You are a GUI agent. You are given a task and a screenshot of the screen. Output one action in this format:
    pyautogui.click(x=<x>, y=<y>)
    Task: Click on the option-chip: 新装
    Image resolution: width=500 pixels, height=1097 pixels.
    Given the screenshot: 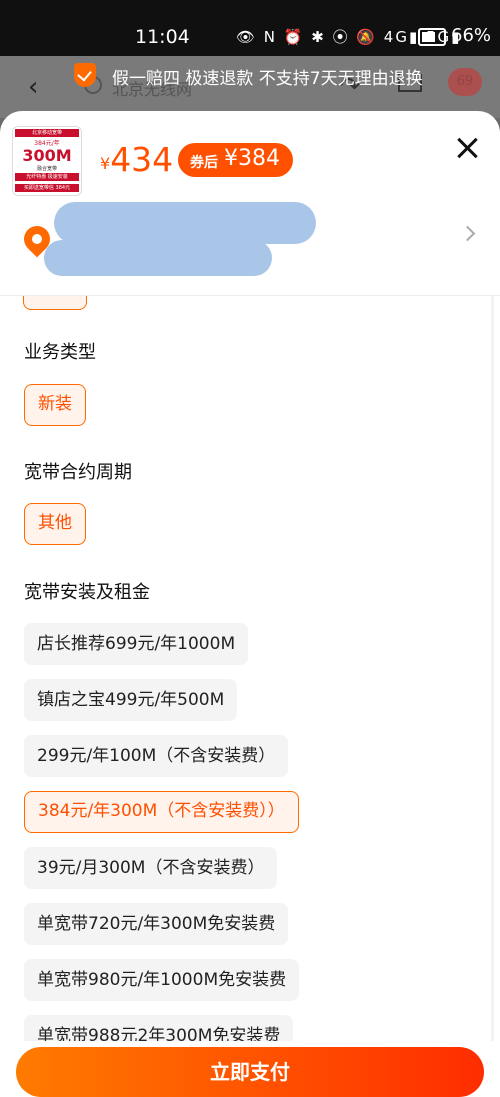 What is the action you would take?
    pyautogui.click(x=55, y=405)
    